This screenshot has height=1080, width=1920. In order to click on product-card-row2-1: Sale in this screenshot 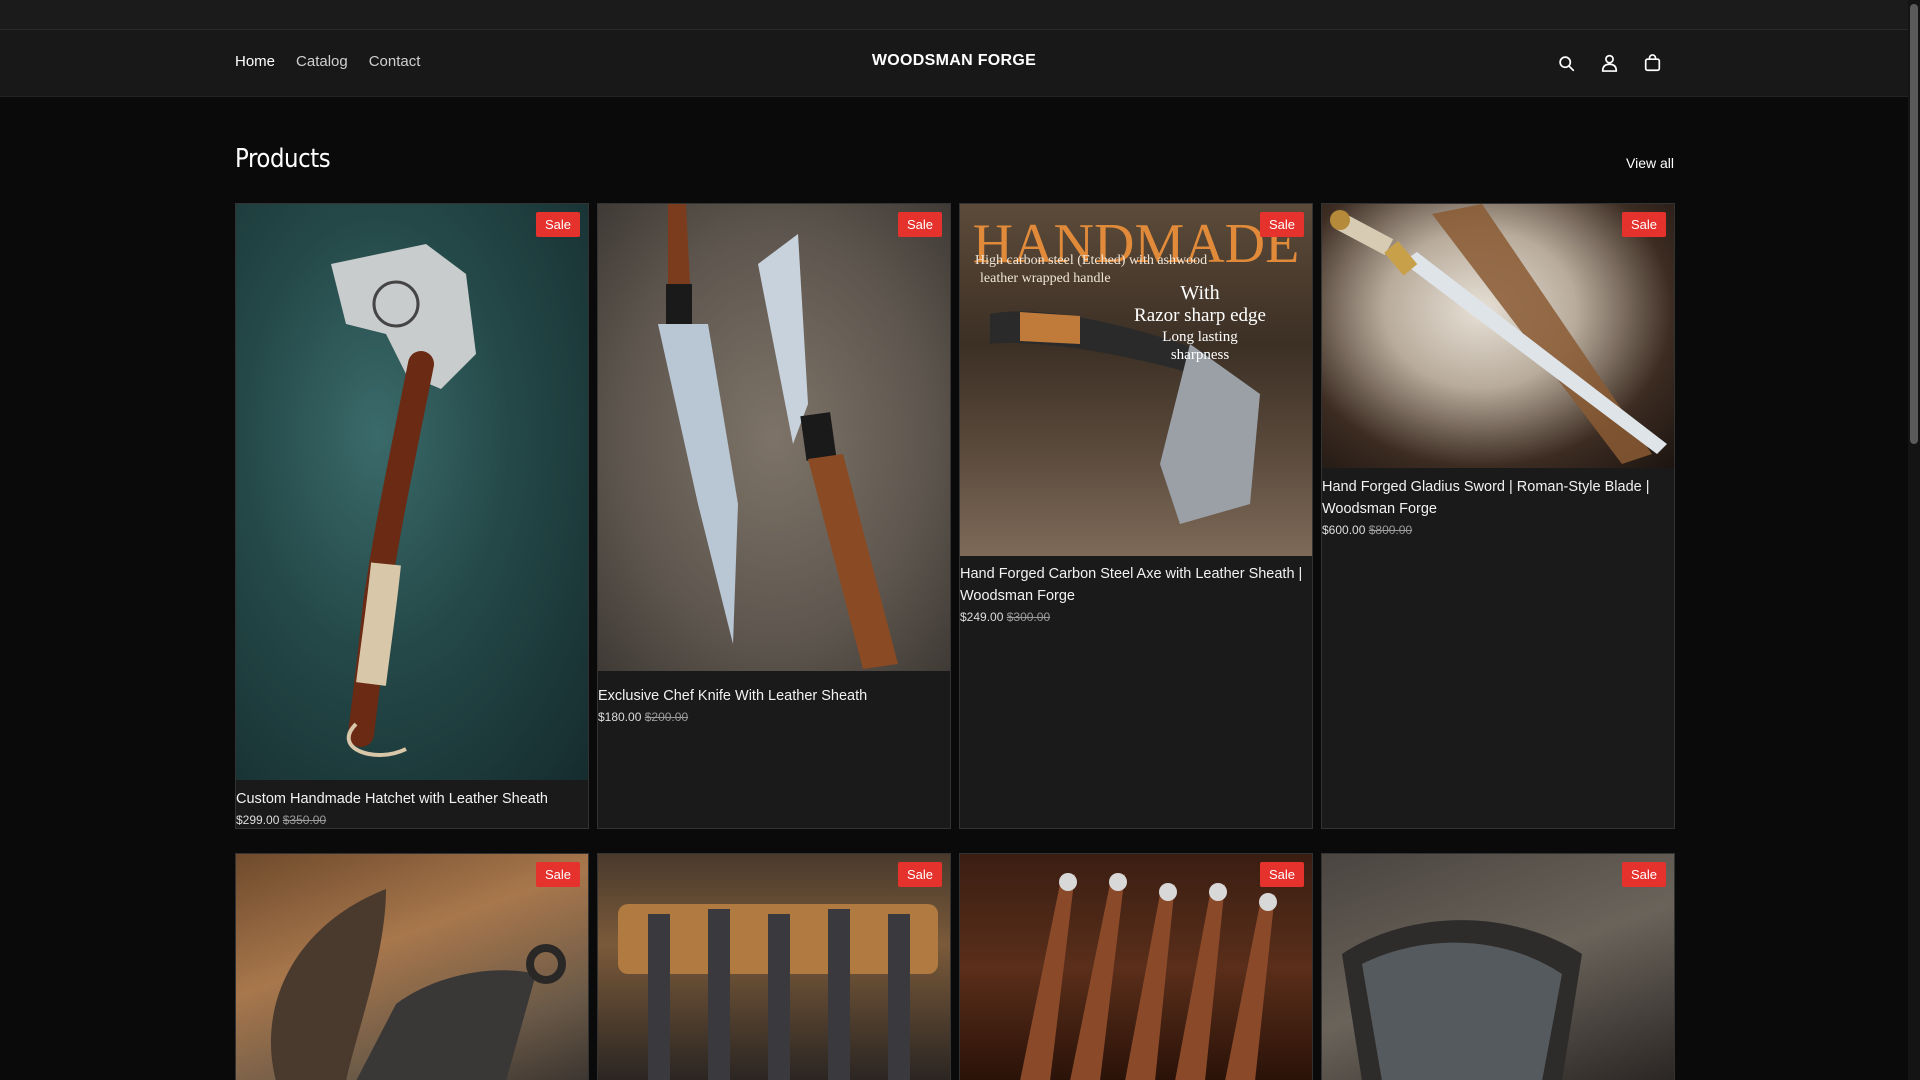, I will do `click(412, 966)`.